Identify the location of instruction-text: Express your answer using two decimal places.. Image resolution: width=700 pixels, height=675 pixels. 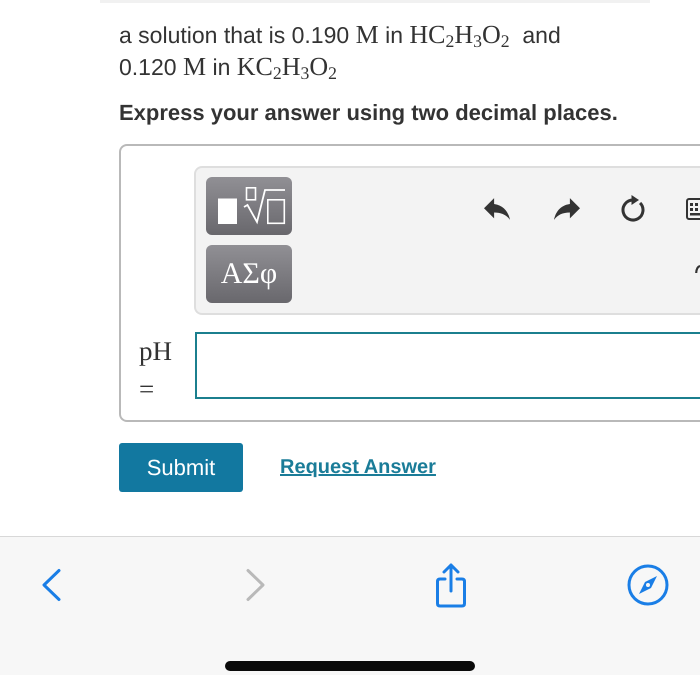
(369, 113).